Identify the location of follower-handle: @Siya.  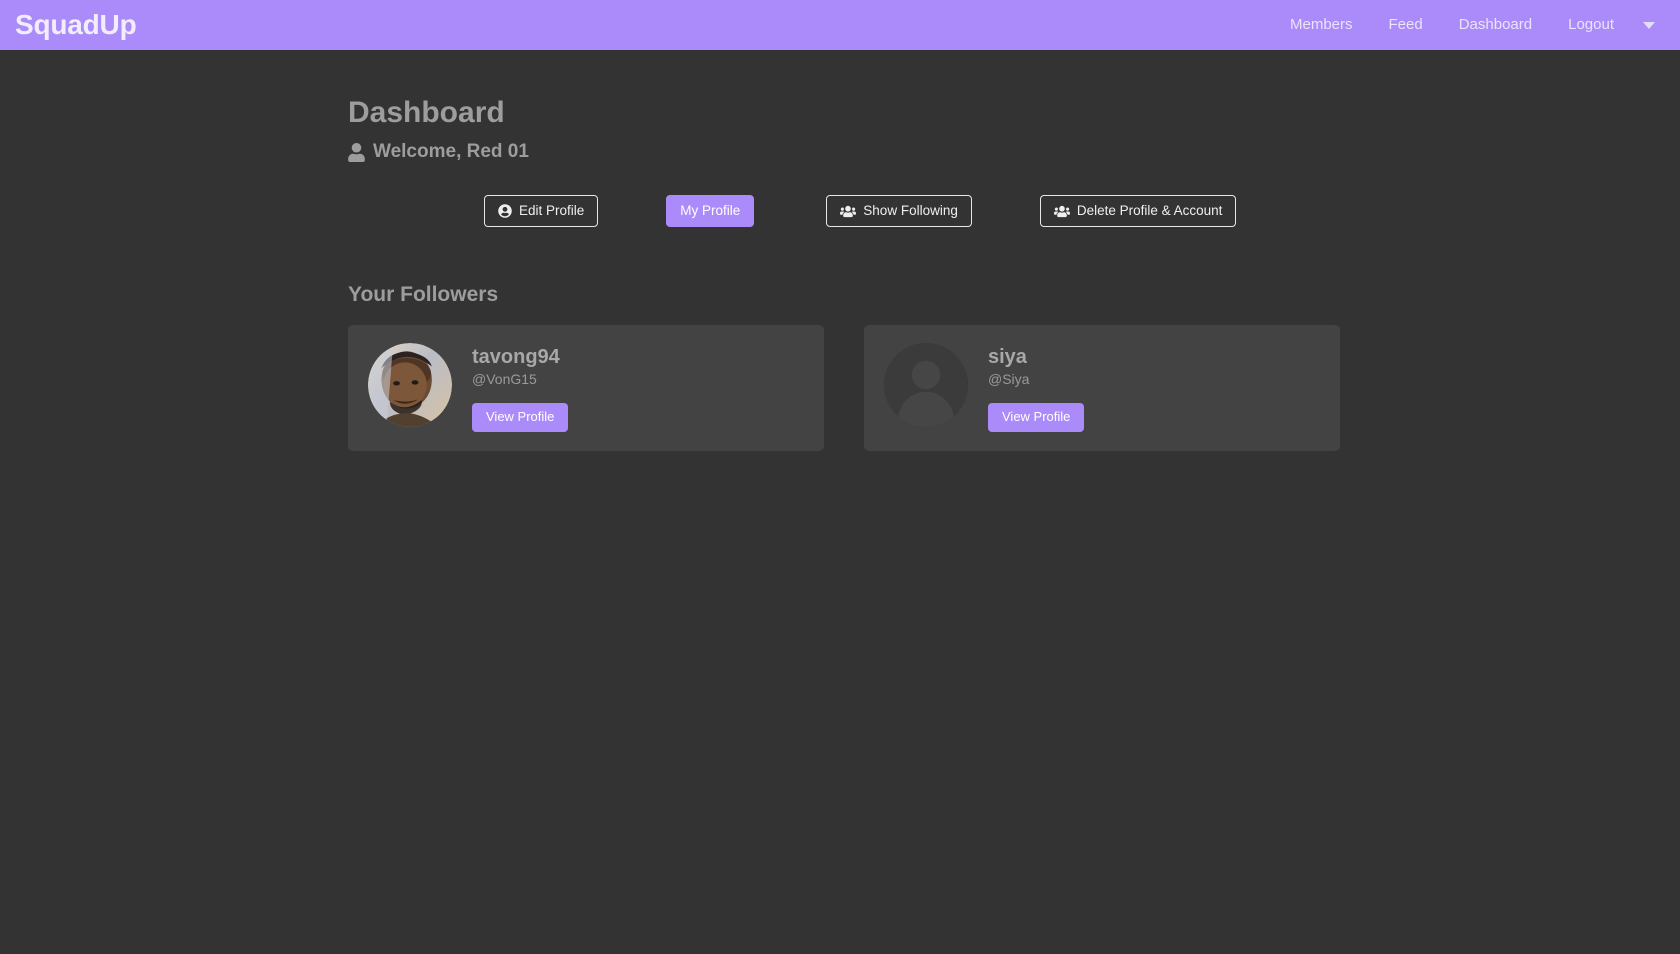
(1009, 379).